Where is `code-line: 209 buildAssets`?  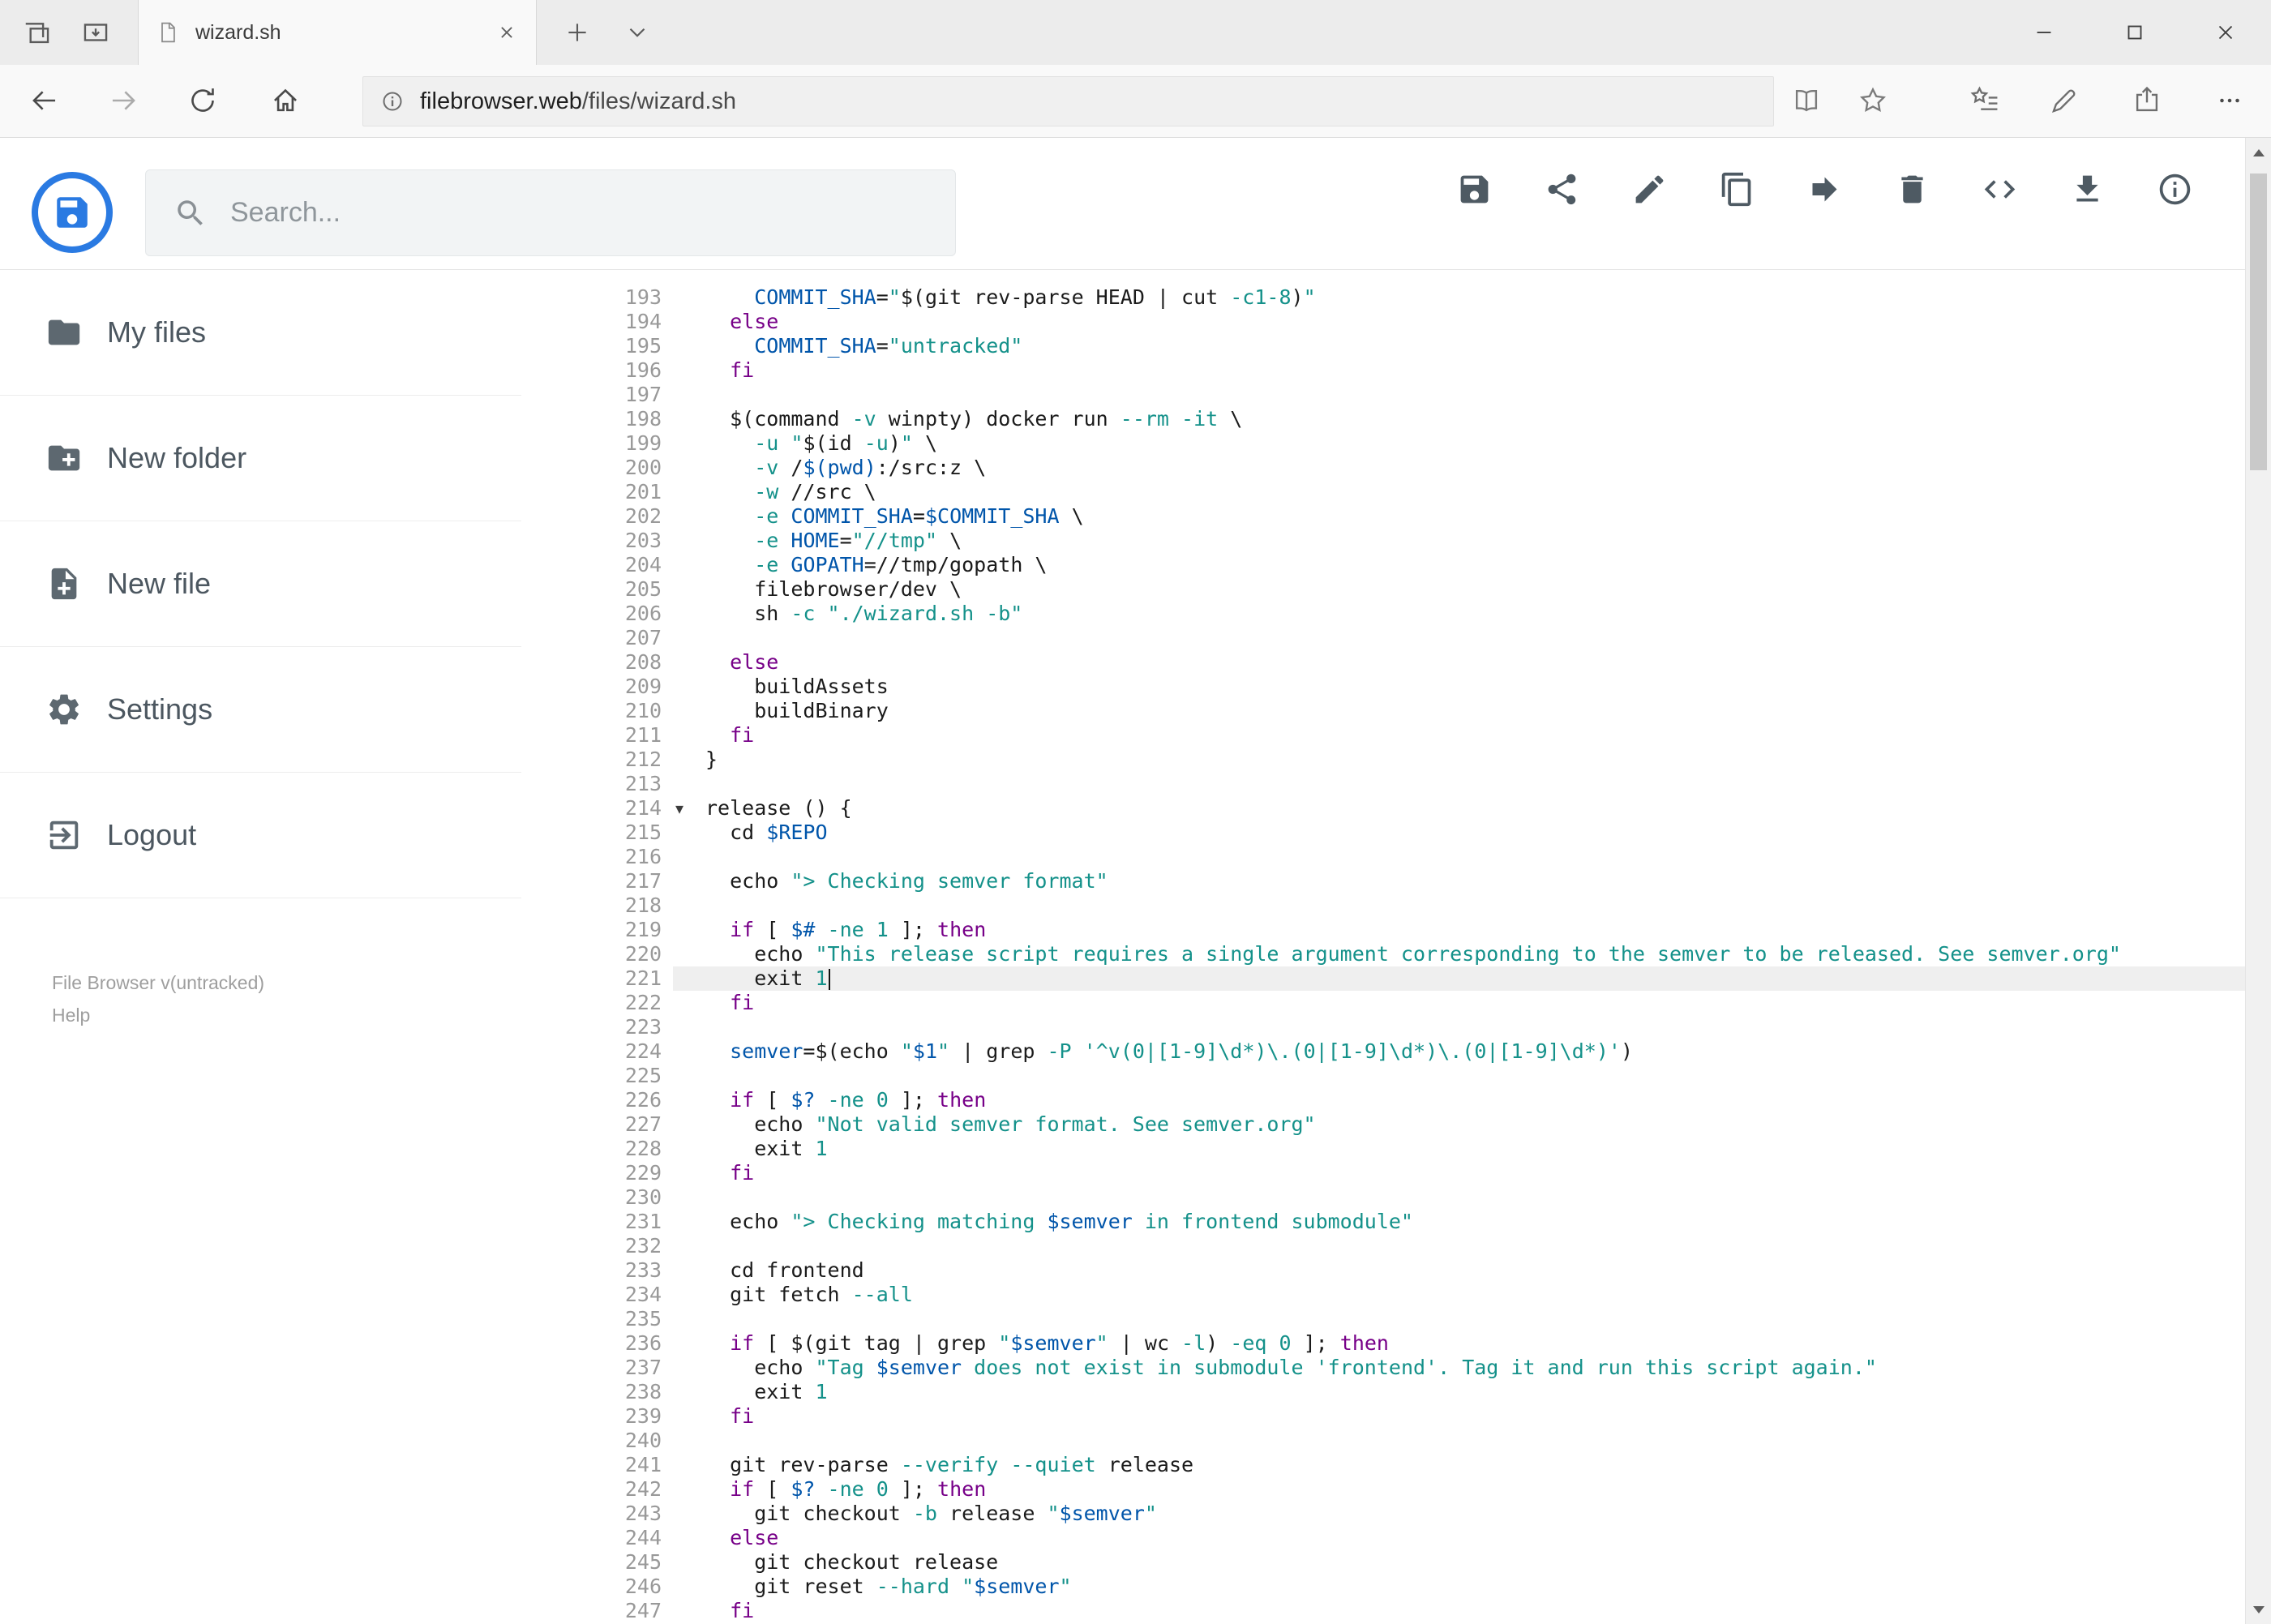 code-line: 209 buildAssets is located at coordinates (1383, 687).